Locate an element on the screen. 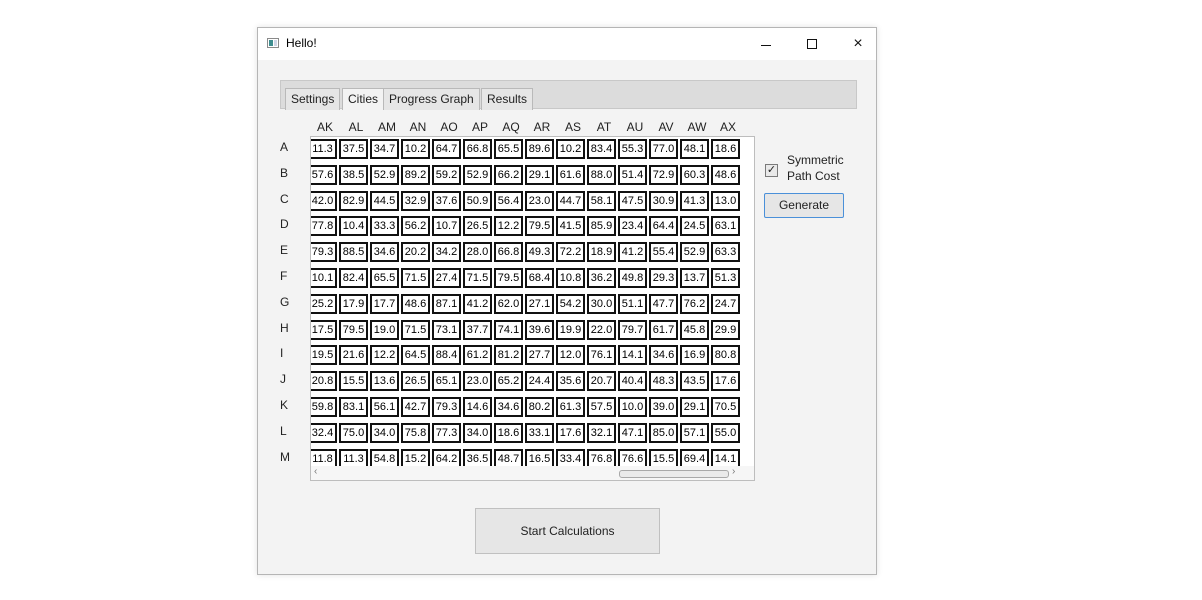 The width and height of the screenshot is (1202, 600). matrix-cell: 77.3 is located at coordinates (446, 433).